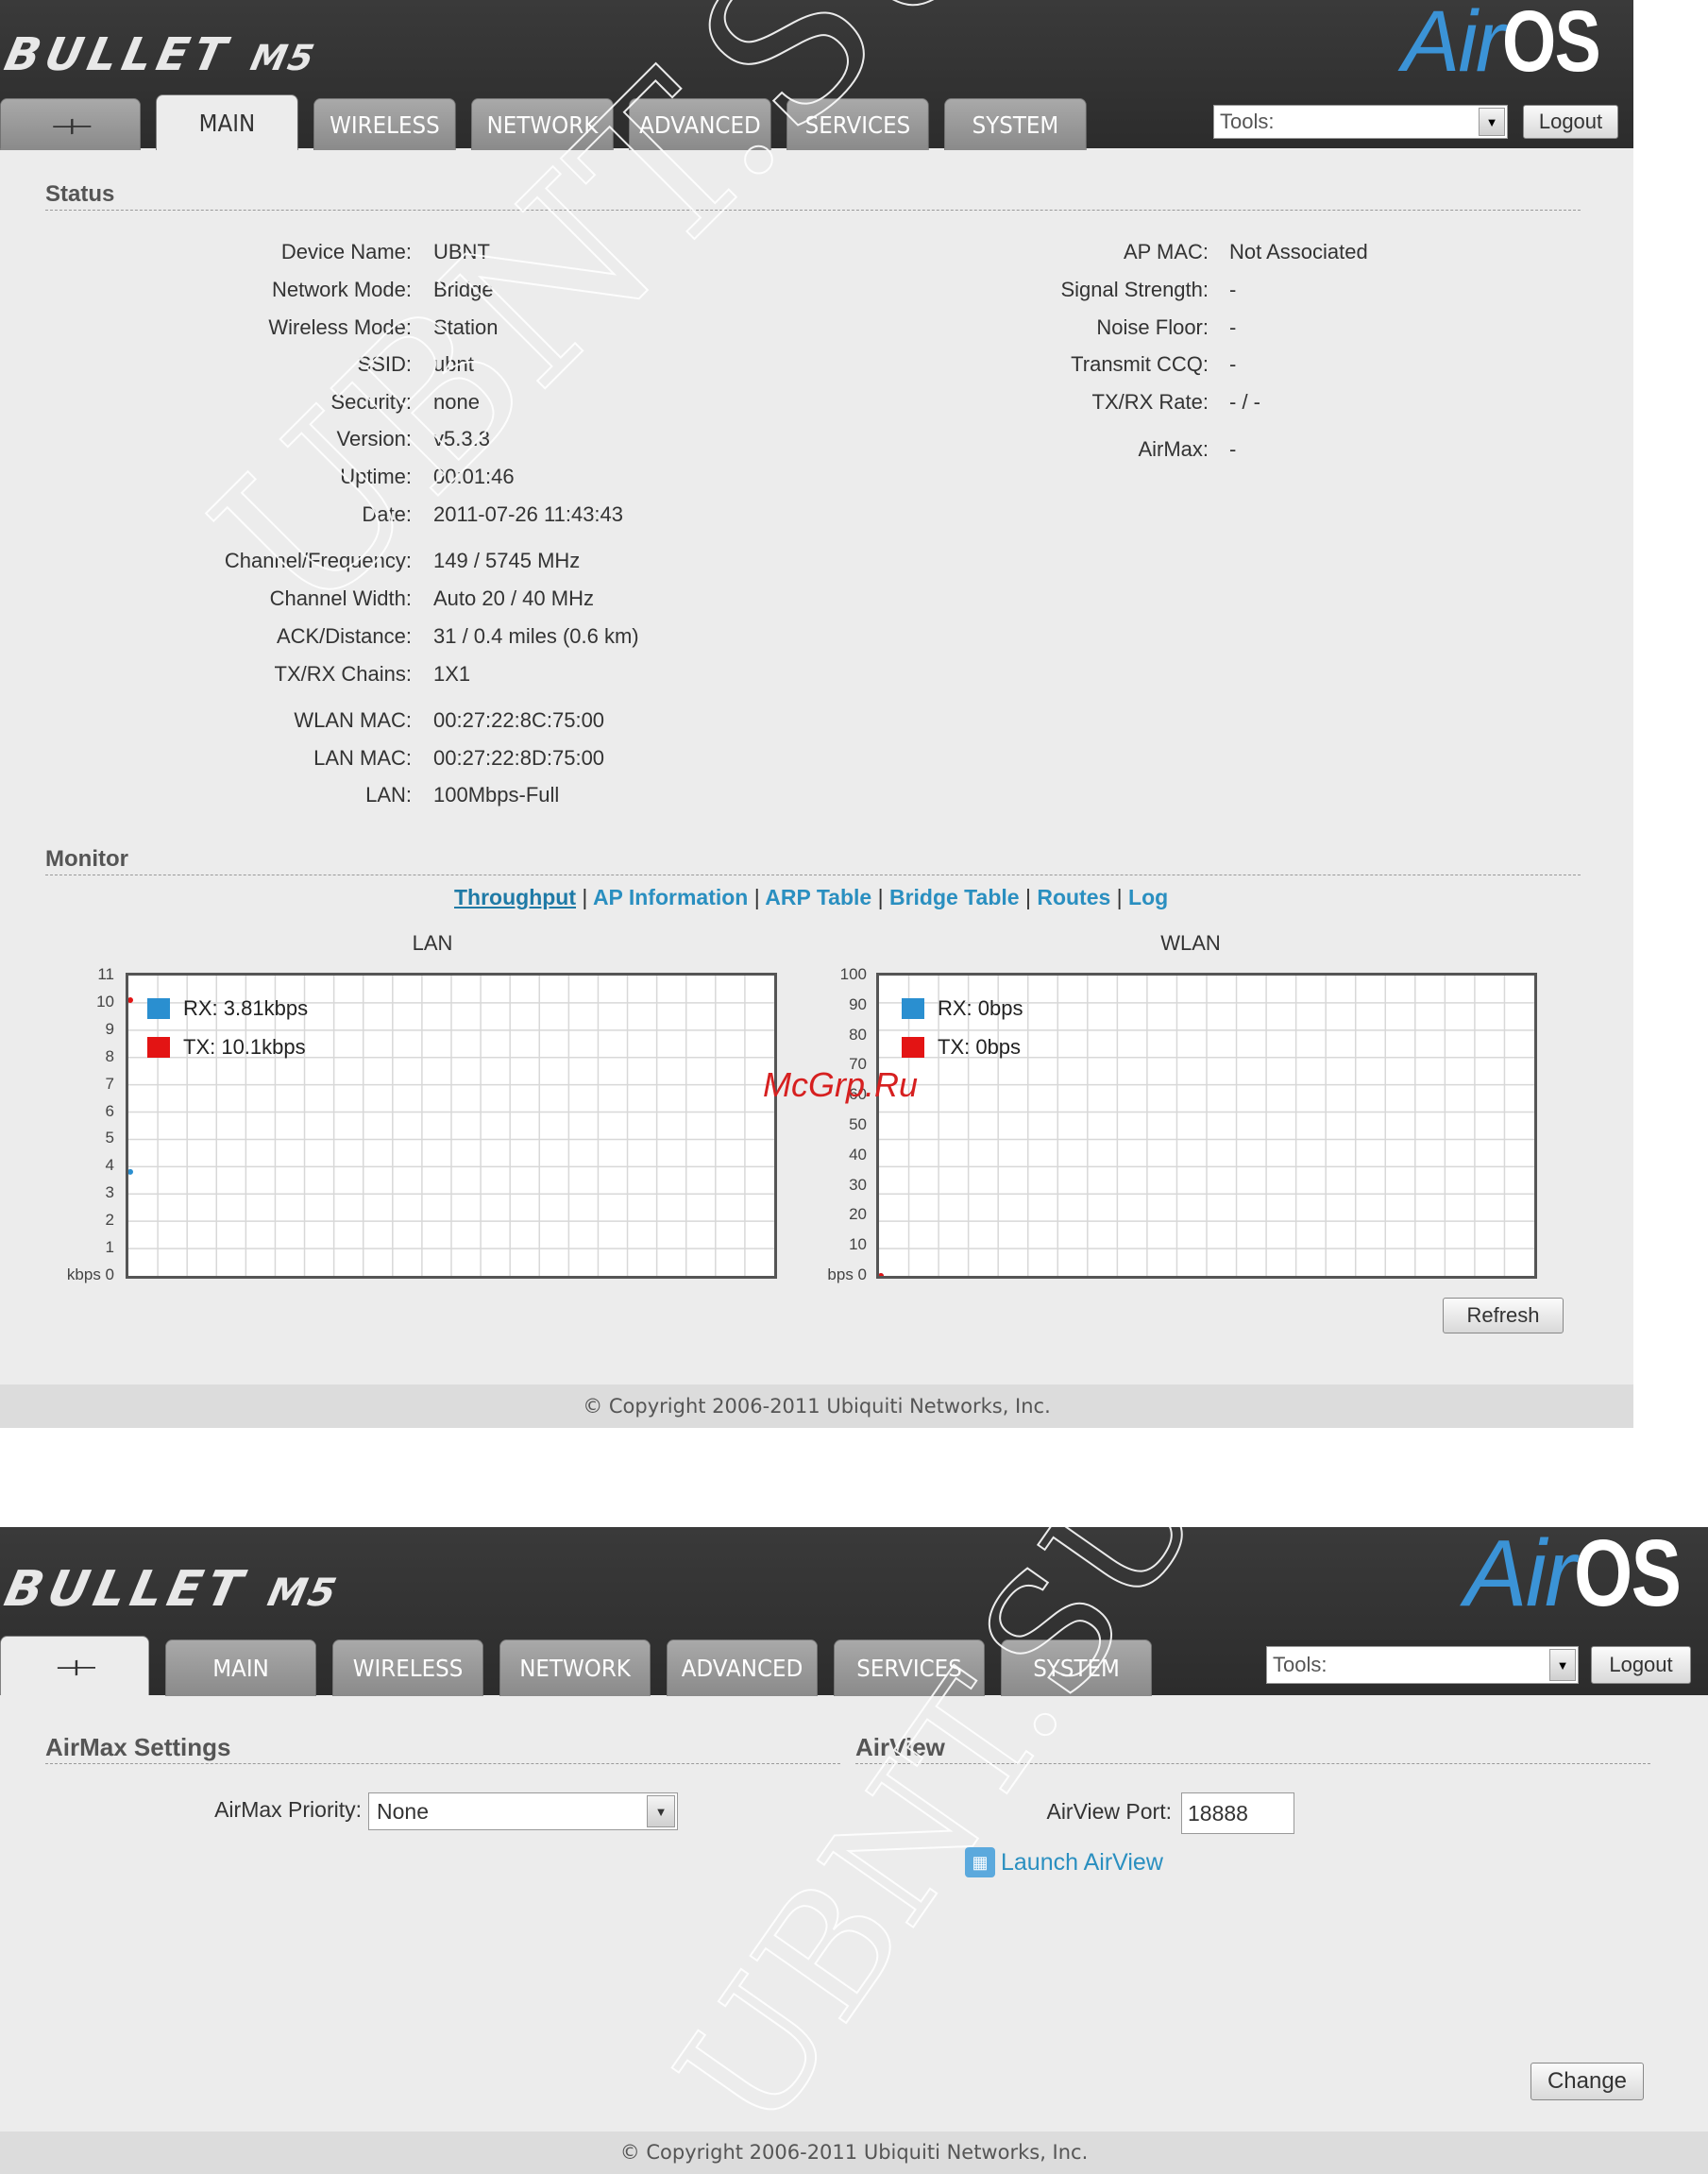  Describe the element at coordinates (343, 674) in the screenshot. I see `txrx-chains-label: TX/RX Chains:` at that location.